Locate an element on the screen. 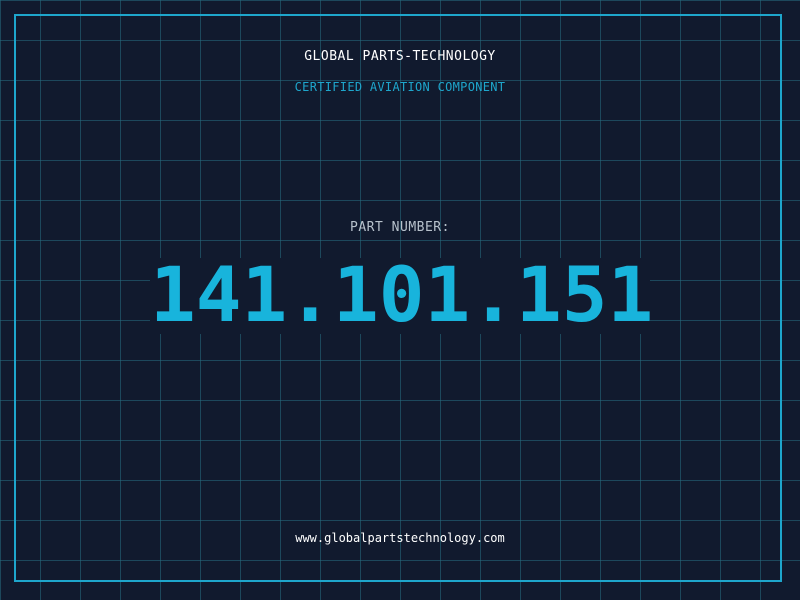 This screenshot has width=800, height=600. certification-tagline: CERTIFIED AVIATION COMPONENT is located at coordinates (400, 87).